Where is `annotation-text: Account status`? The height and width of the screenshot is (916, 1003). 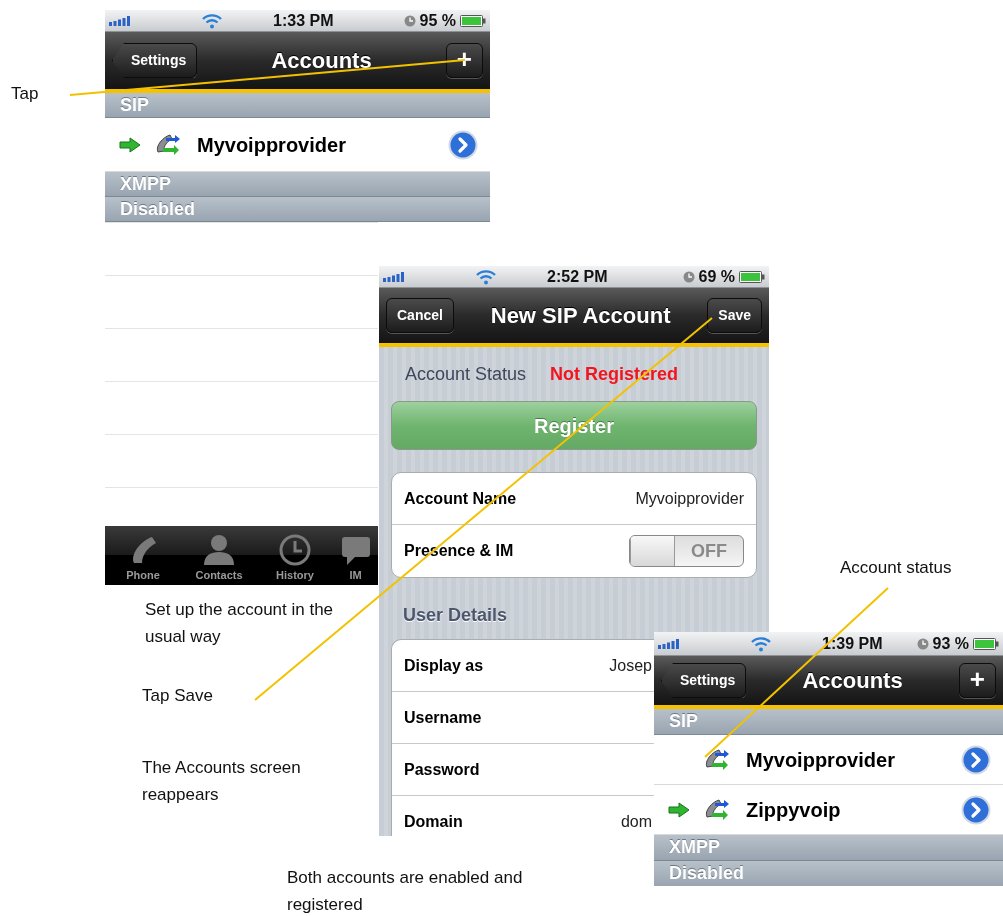
annotation-text: Account status is located at coordinates (896, 568).